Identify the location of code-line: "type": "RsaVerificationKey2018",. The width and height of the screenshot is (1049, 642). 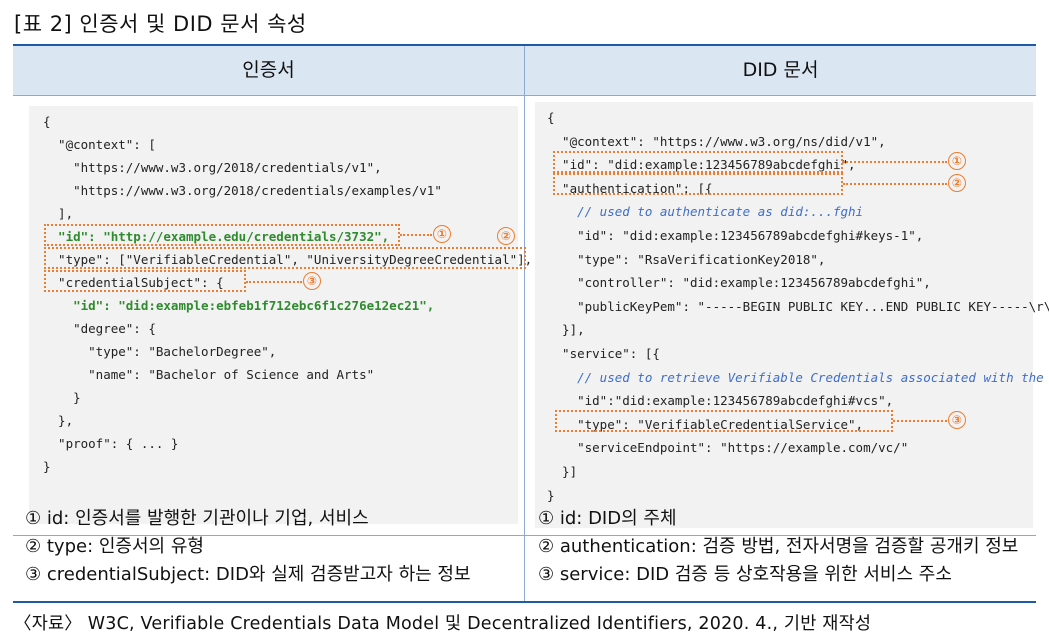
(686, 259).